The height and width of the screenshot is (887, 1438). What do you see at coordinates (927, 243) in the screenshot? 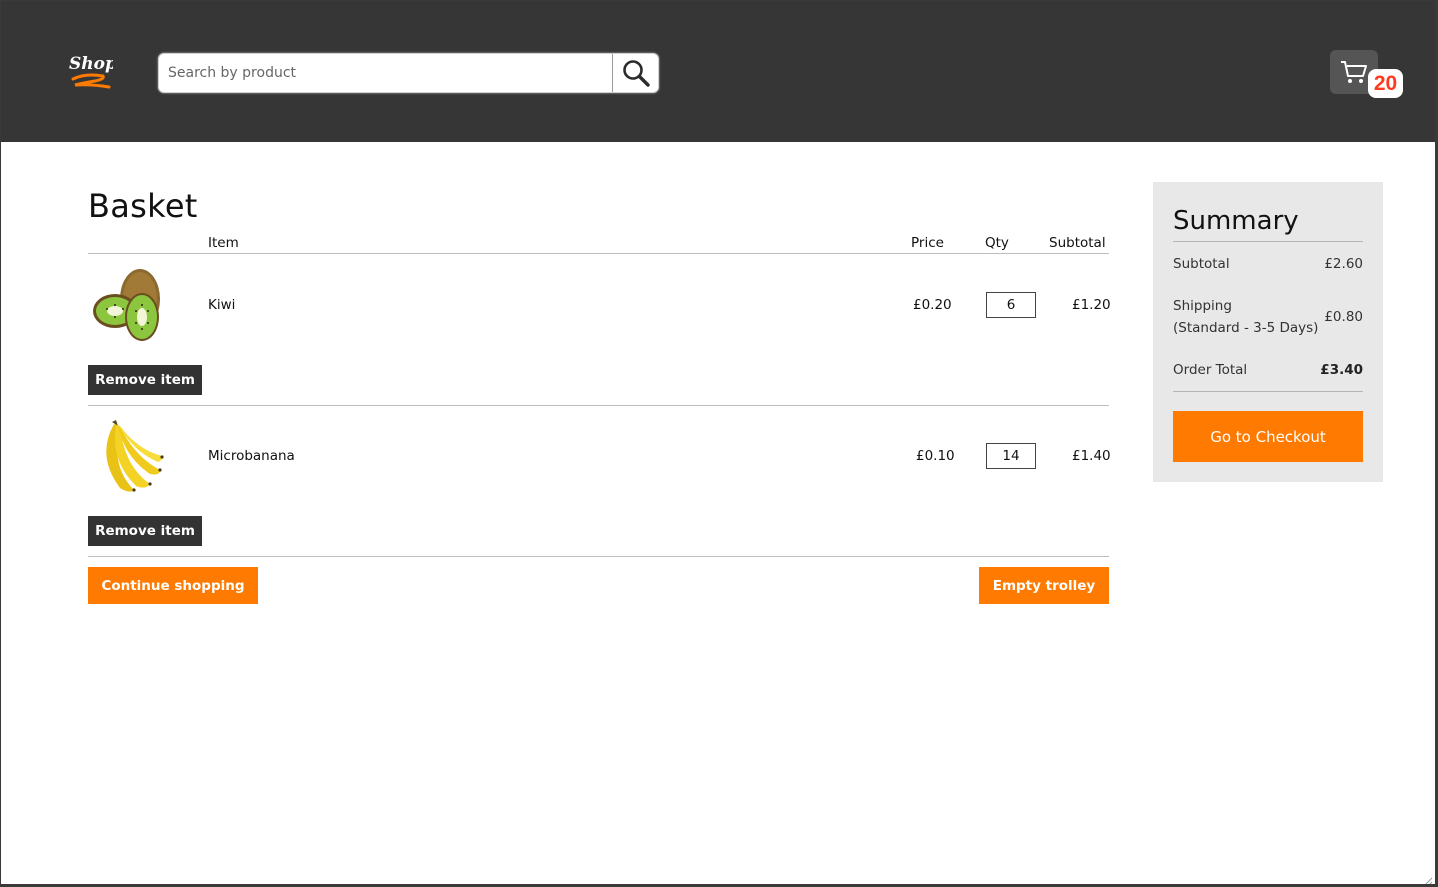
I see `column-price: Price` at bounding box center [927, 243].